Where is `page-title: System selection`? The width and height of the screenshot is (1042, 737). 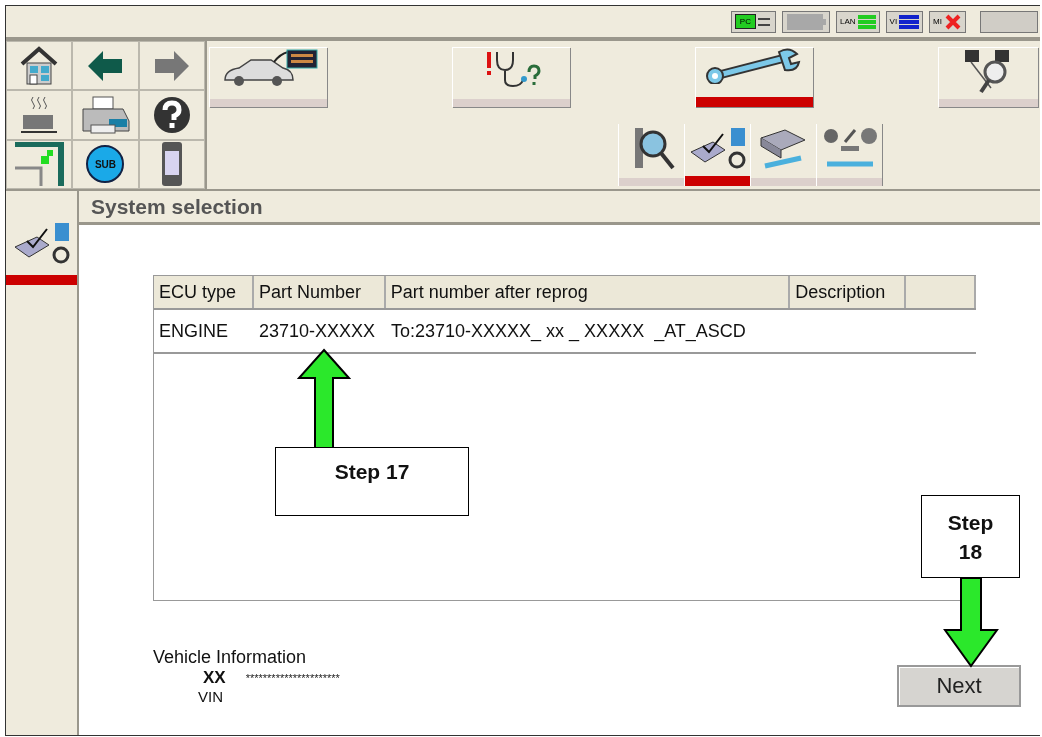 page-title: System selection is located at coordinates (177, 206).